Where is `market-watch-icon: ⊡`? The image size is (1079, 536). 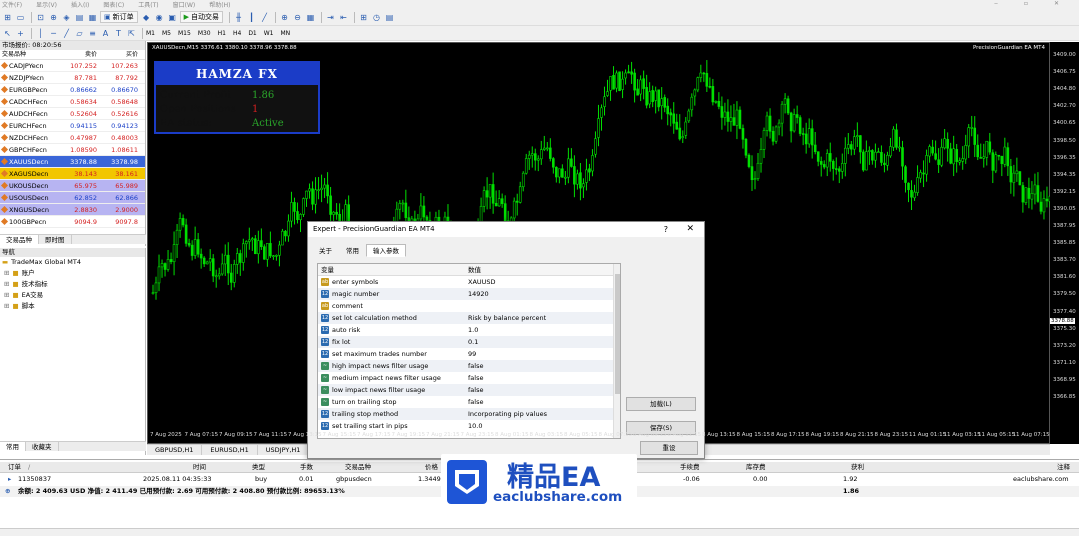
market-watch-icon: ⊡ is located at coordinates (40, 17).